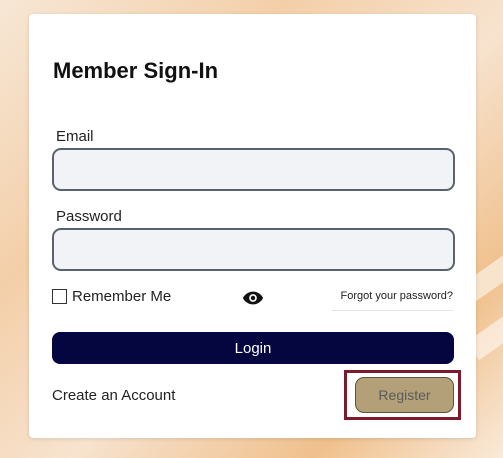  I want to click on eye-icon, so click(253, 298).